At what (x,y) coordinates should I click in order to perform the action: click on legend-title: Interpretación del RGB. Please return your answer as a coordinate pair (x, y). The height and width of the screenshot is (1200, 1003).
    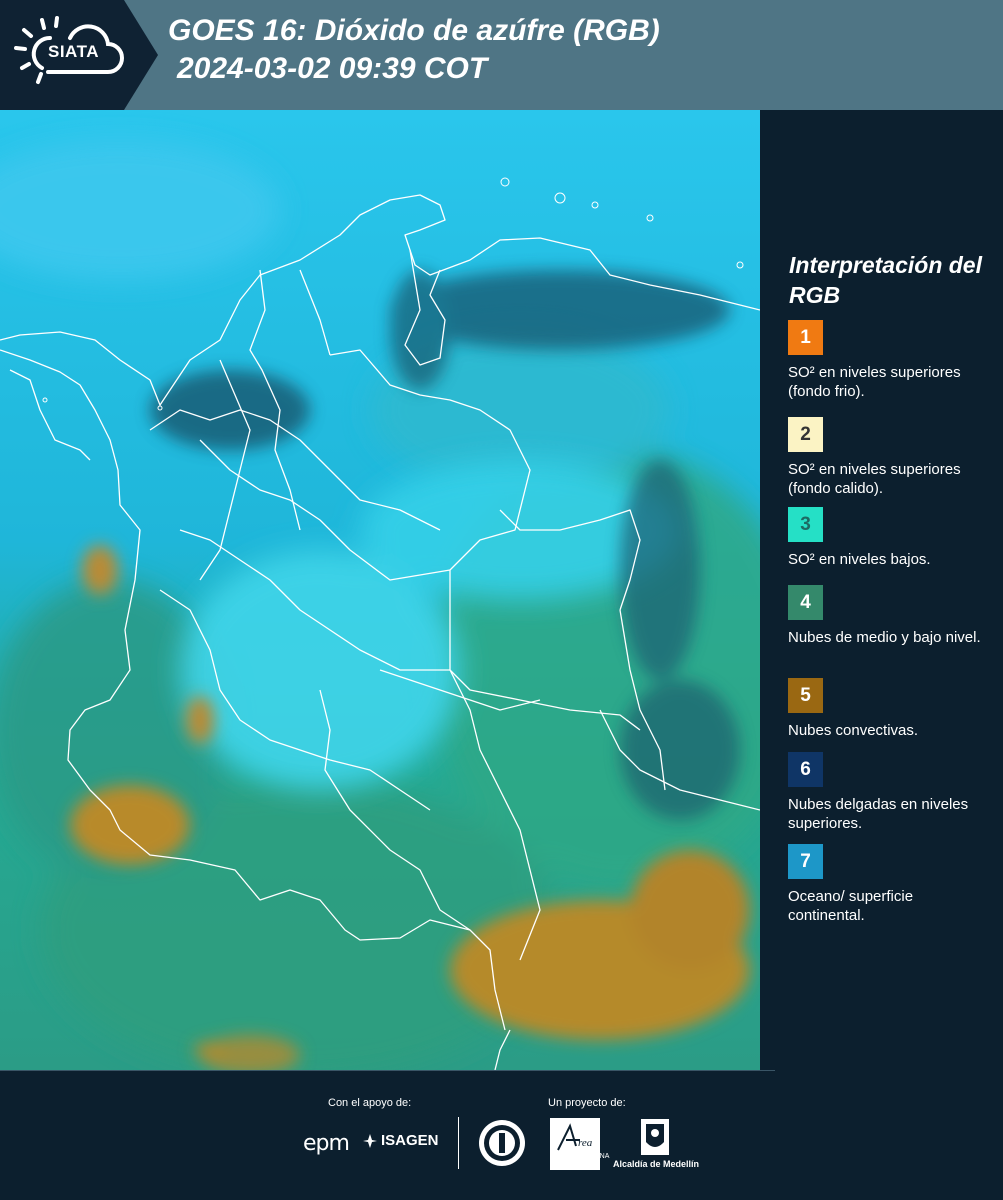
    Looking at the image, I should click on (885, 280).